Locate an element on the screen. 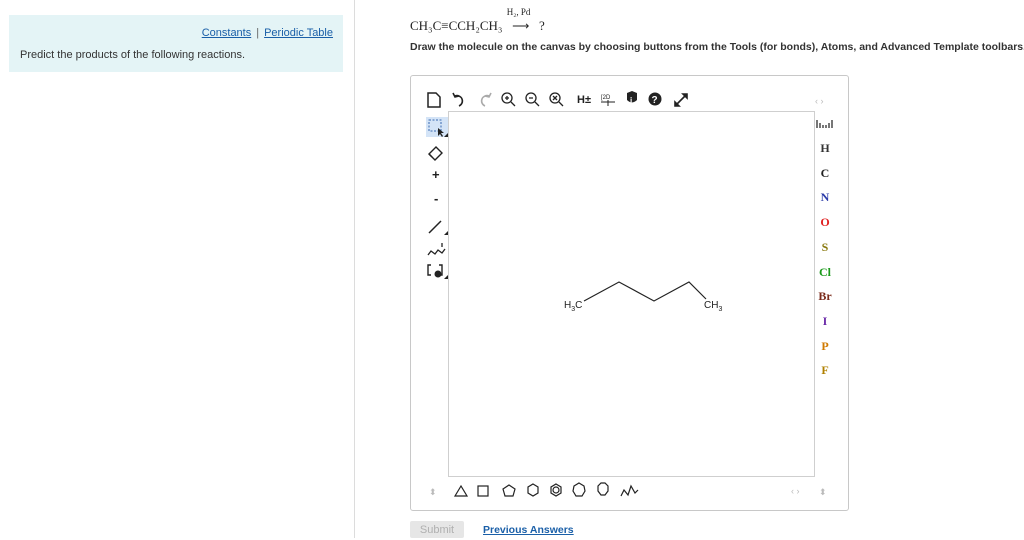 This screenshot has width=1024, height=540. atom-button-i: I is located at coordinates (825, 321).